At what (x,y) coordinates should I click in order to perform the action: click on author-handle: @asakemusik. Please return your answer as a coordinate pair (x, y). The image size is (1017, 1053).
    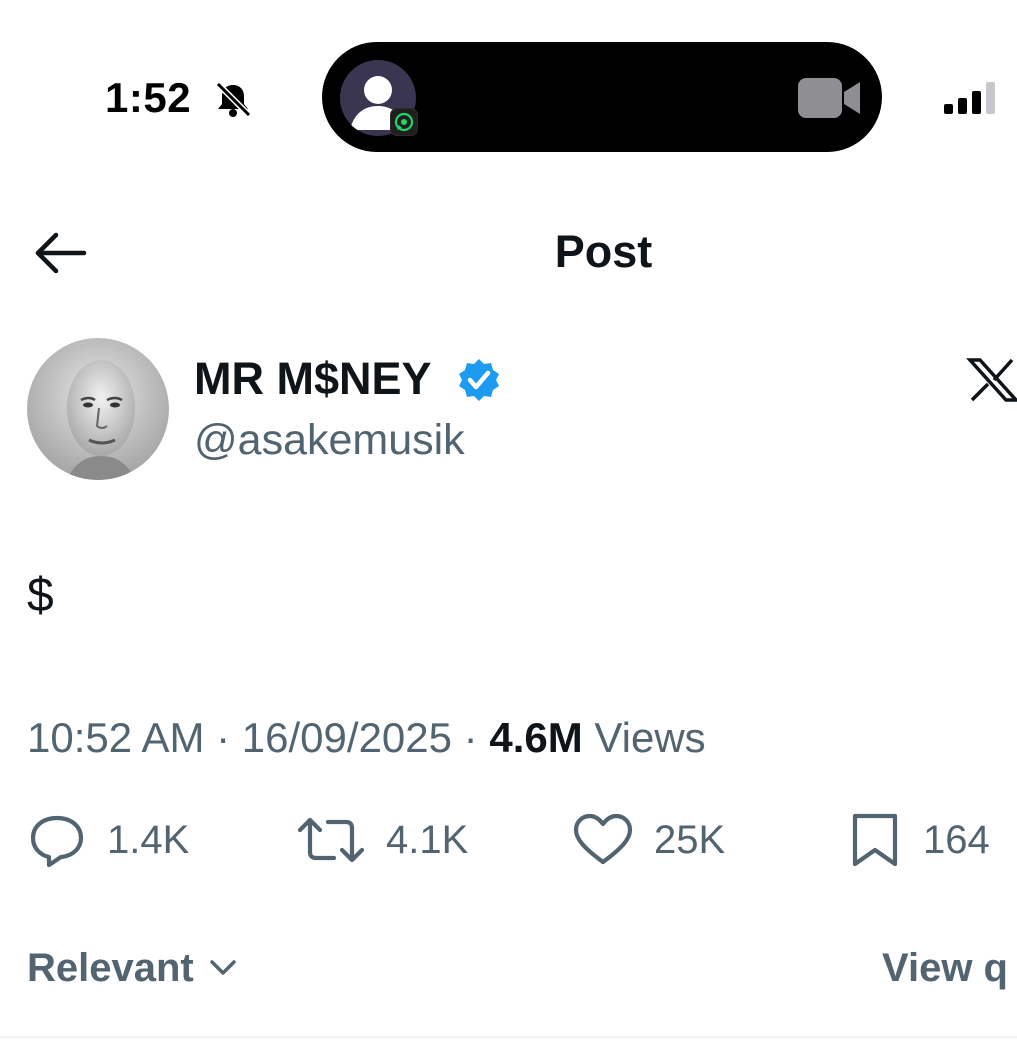
    Looking at the image, I should click on (329, 440).